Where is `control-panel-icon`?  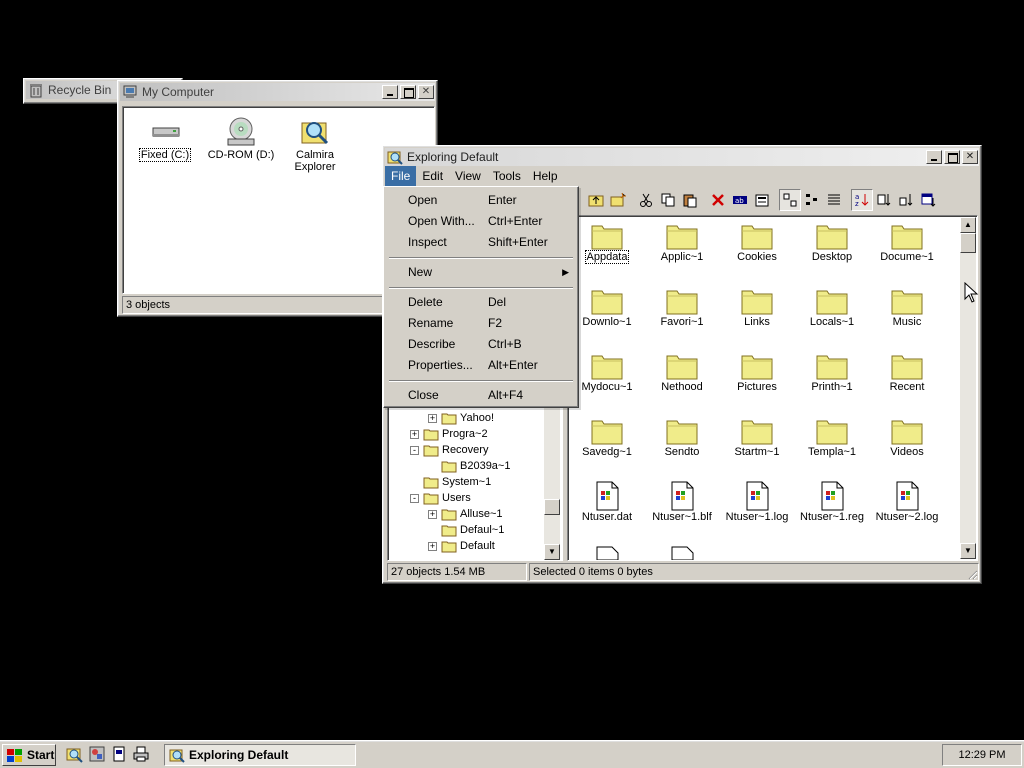
control-panel-icon is located at coordinates (97, 754).